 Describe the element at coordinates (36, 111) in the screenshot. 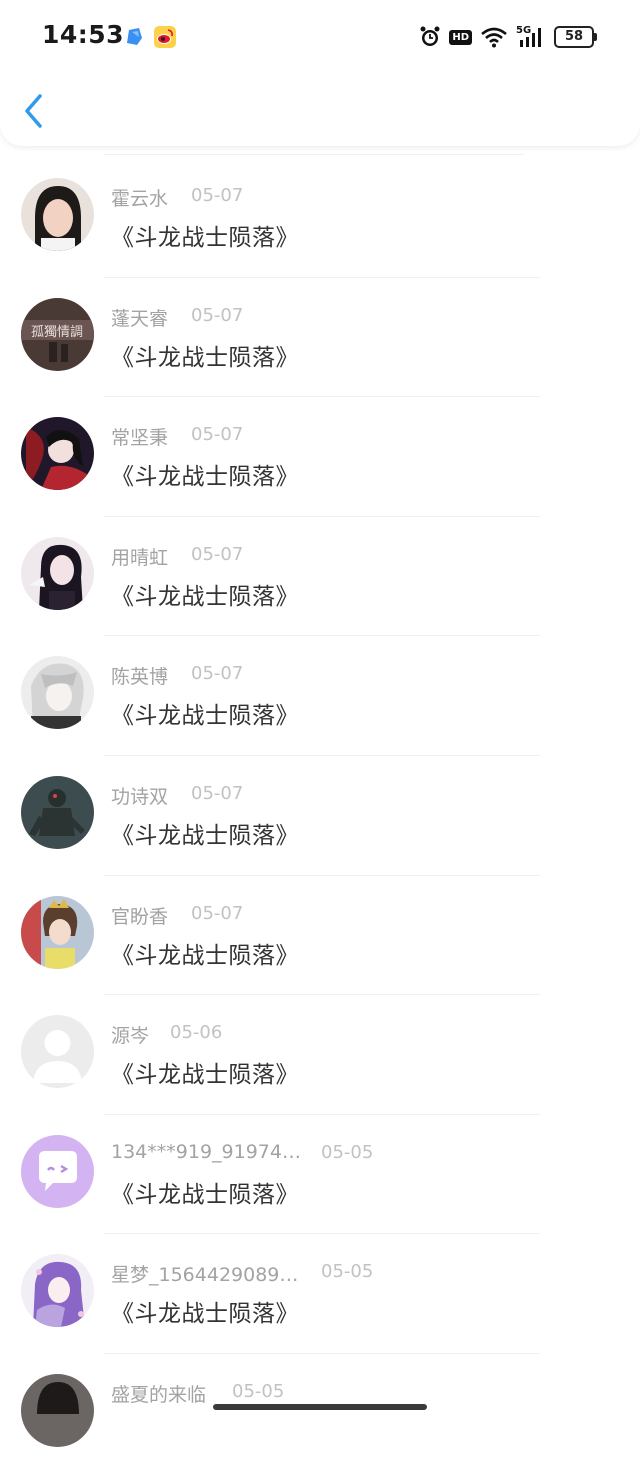

I see `back-arrow-icon` at that location.